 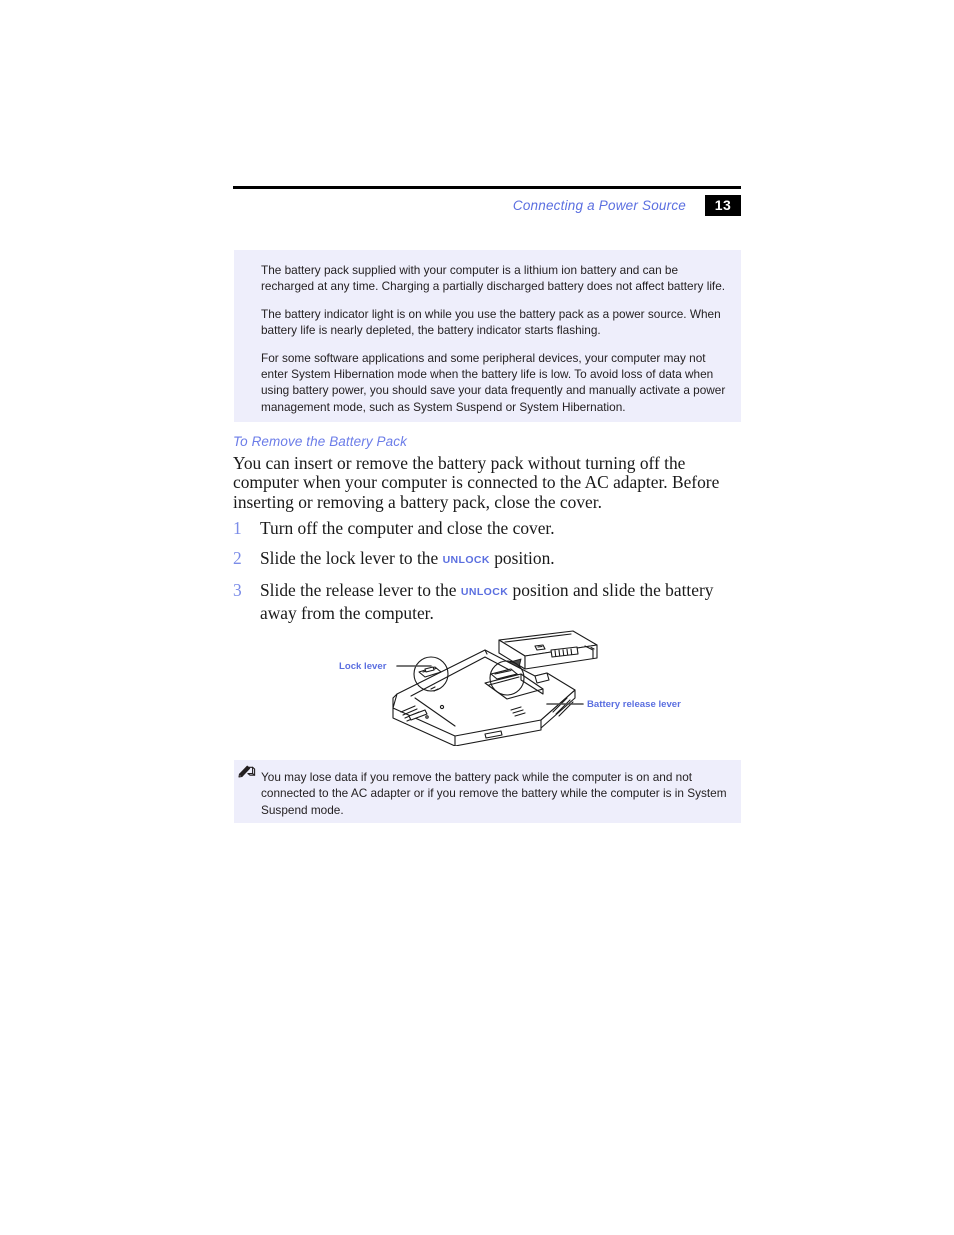 What do you see at coordinates (320, 441) in the screenshot?
I see `section-heading: To Remove the Battery Pack` at bounding box center [320, 441].